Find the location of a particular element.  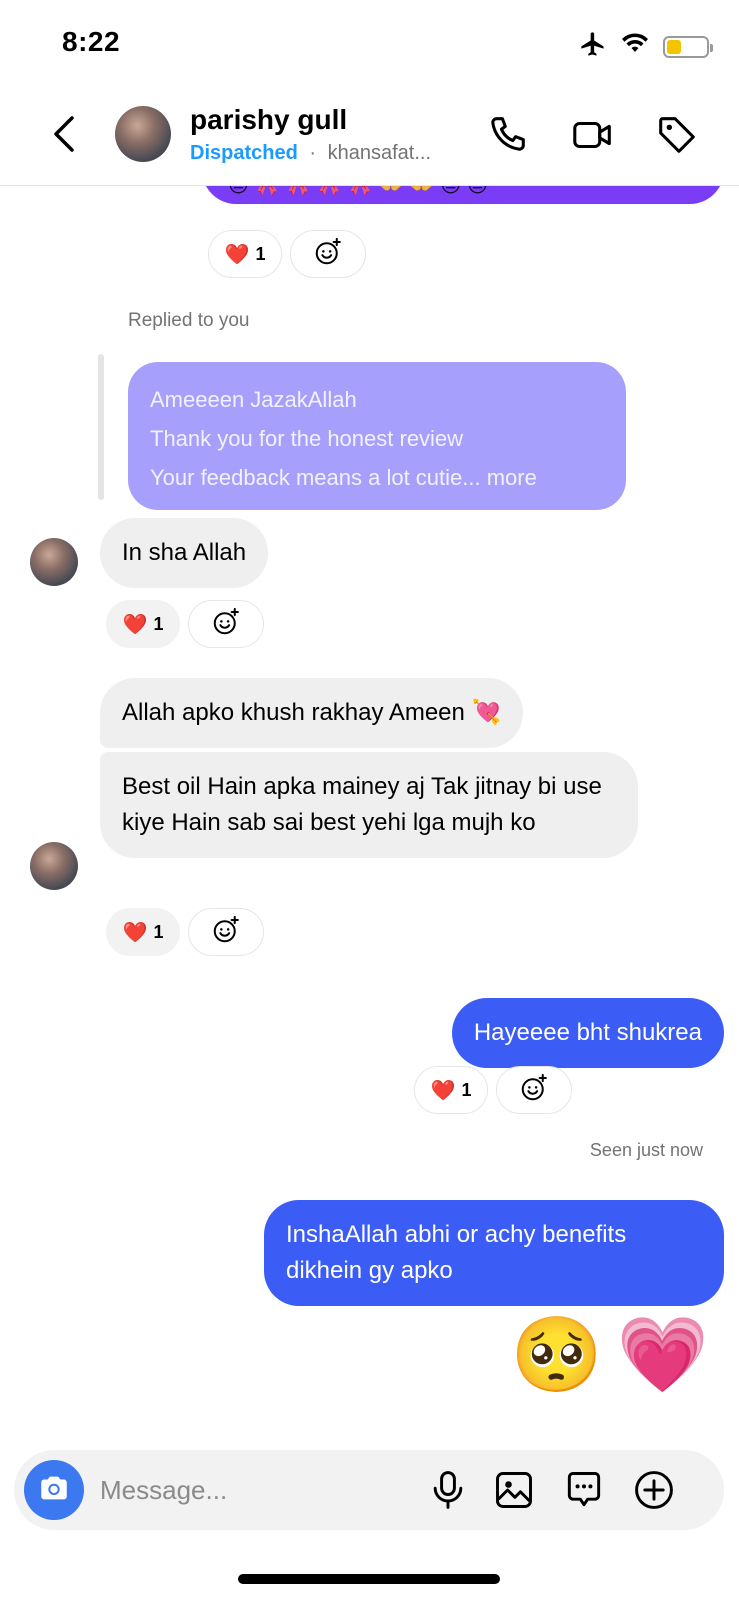

message-text: In sha Allah is located at coordinates (184, 552).